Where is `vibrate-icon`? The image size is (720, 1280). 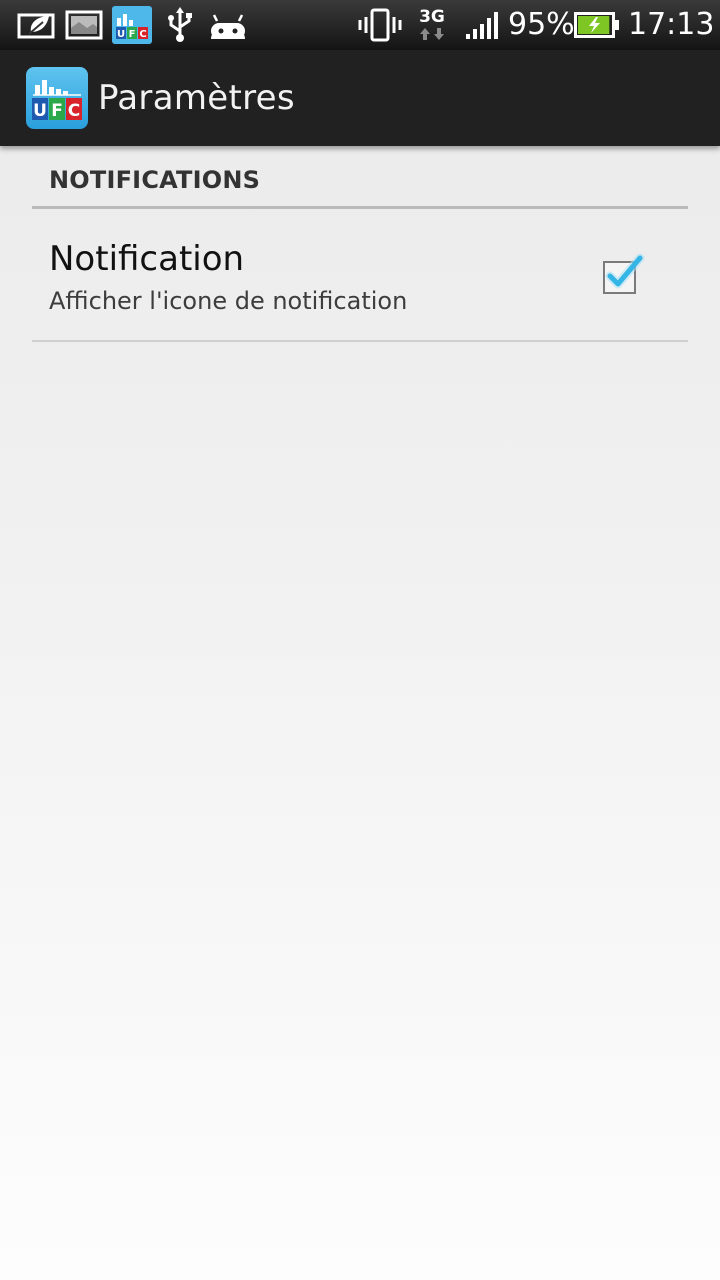 vibrate-icon is located at coordinates (380, 25).